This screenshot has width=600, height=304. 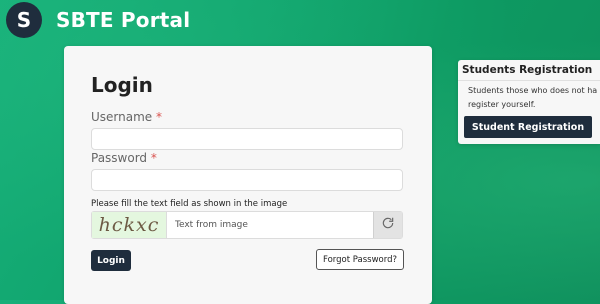 I want to click on password-label: Password *, so click(x=124, y=158).